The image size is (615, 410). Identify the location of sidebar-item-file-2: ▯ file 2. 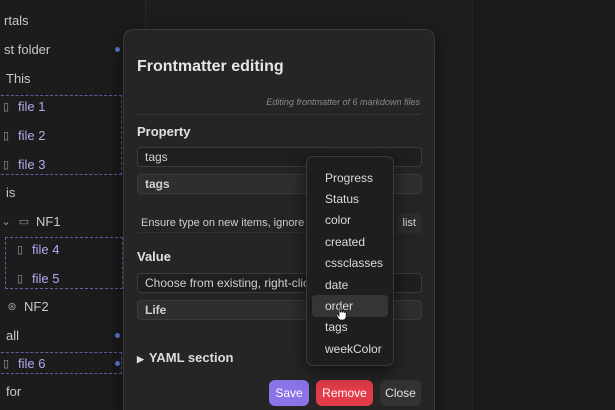
(23, 135).